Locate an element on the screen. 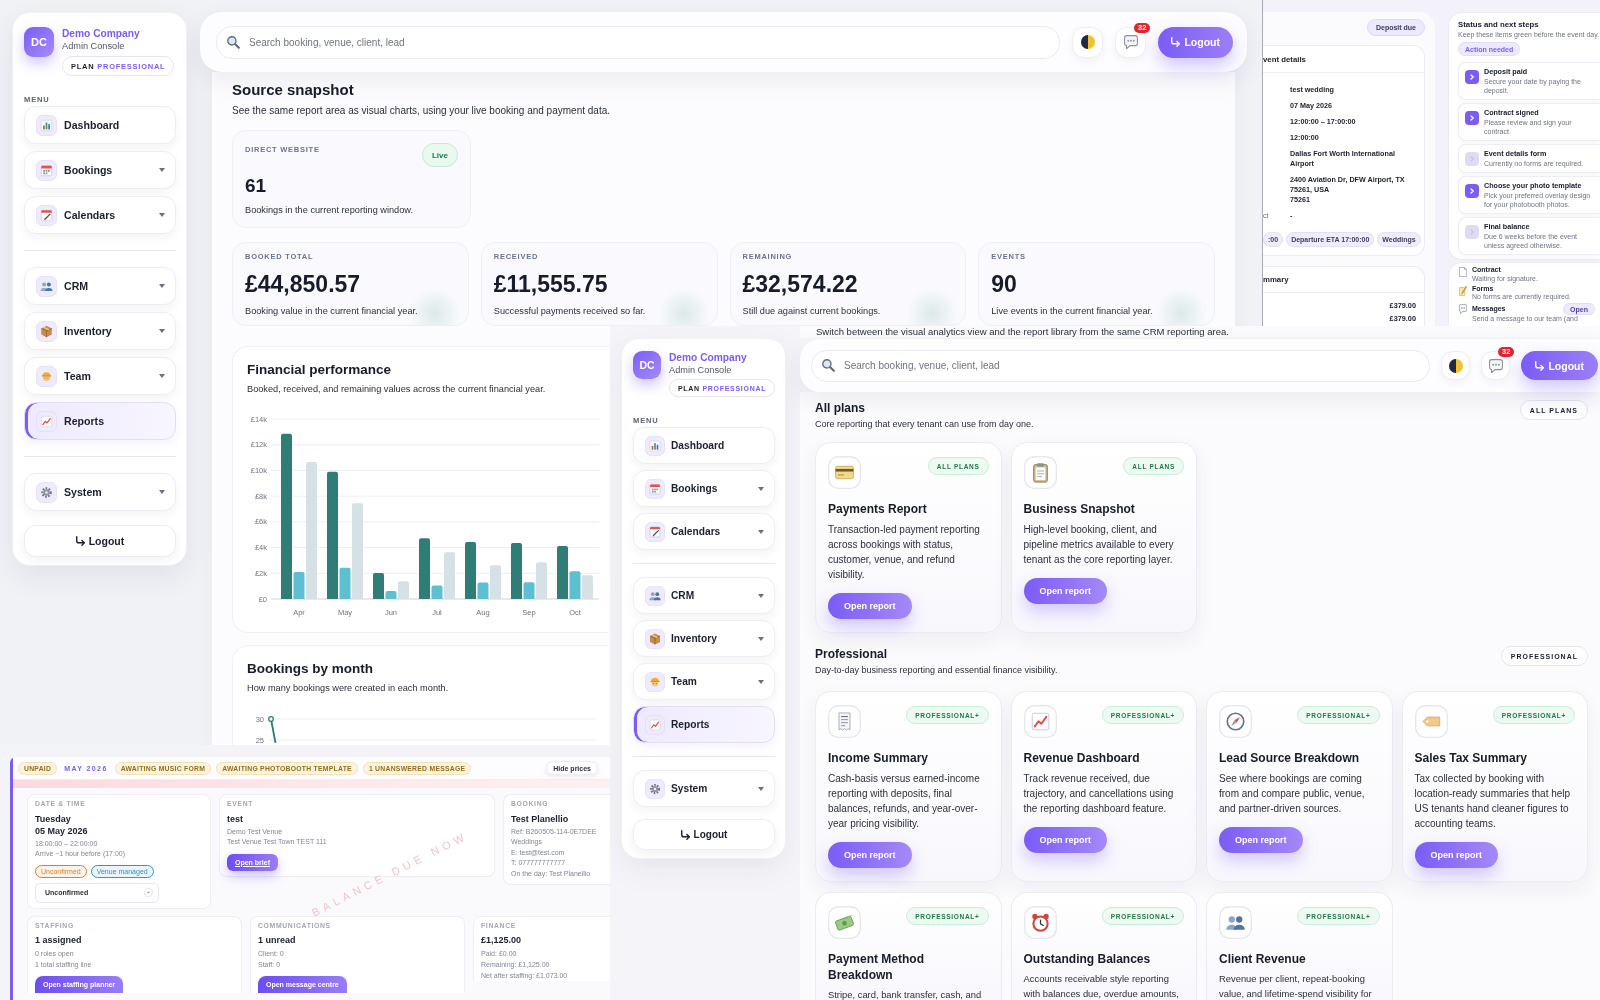 The height and width of the screenshot is (1000, 1600). card-heading: Test Planellio is located at coordinates (540, 818).